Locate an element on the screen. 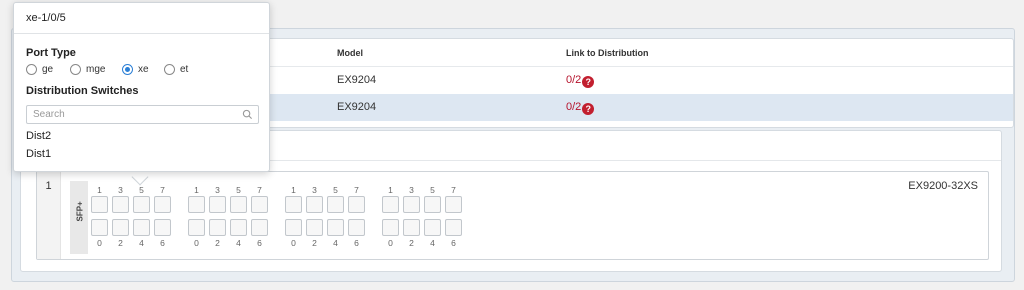 The height and width of the screenshot is (290, 1024). radio-xe: xe is located at coordinates (135, 69).